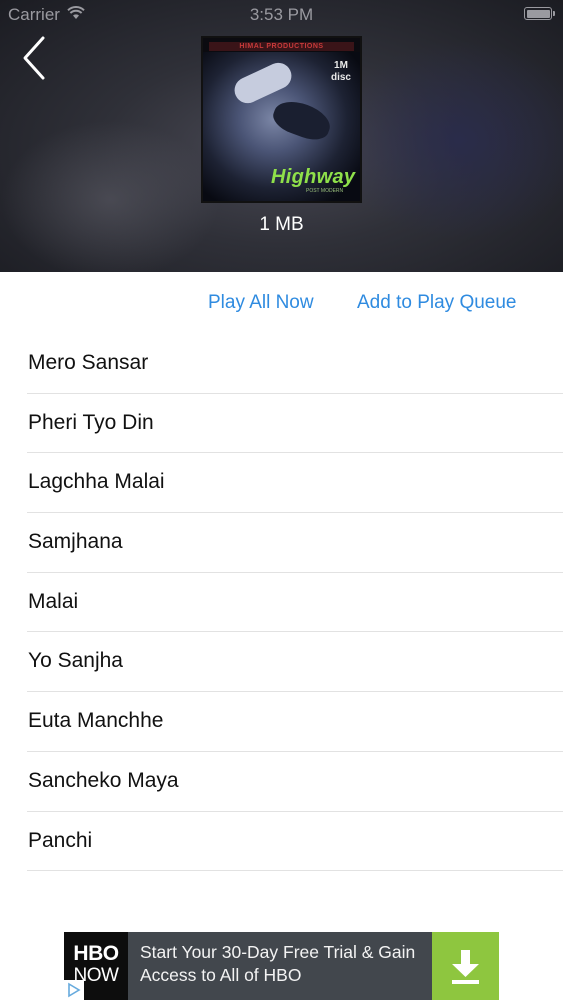 The width and height of the screenshot is (563, 1006). I want to click on clock: 3:53 PM, so click(281, 14).